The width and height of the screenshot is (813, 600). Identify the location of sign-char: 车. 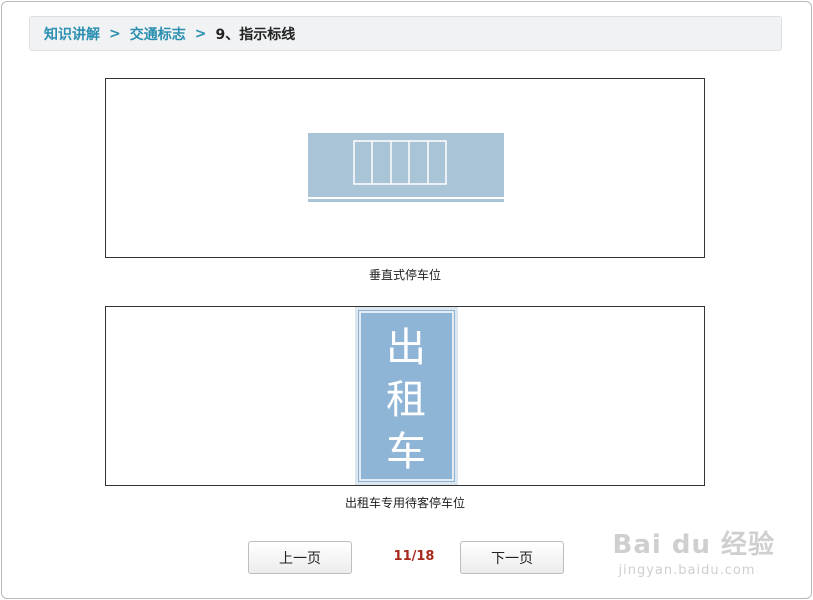
(406, 452).